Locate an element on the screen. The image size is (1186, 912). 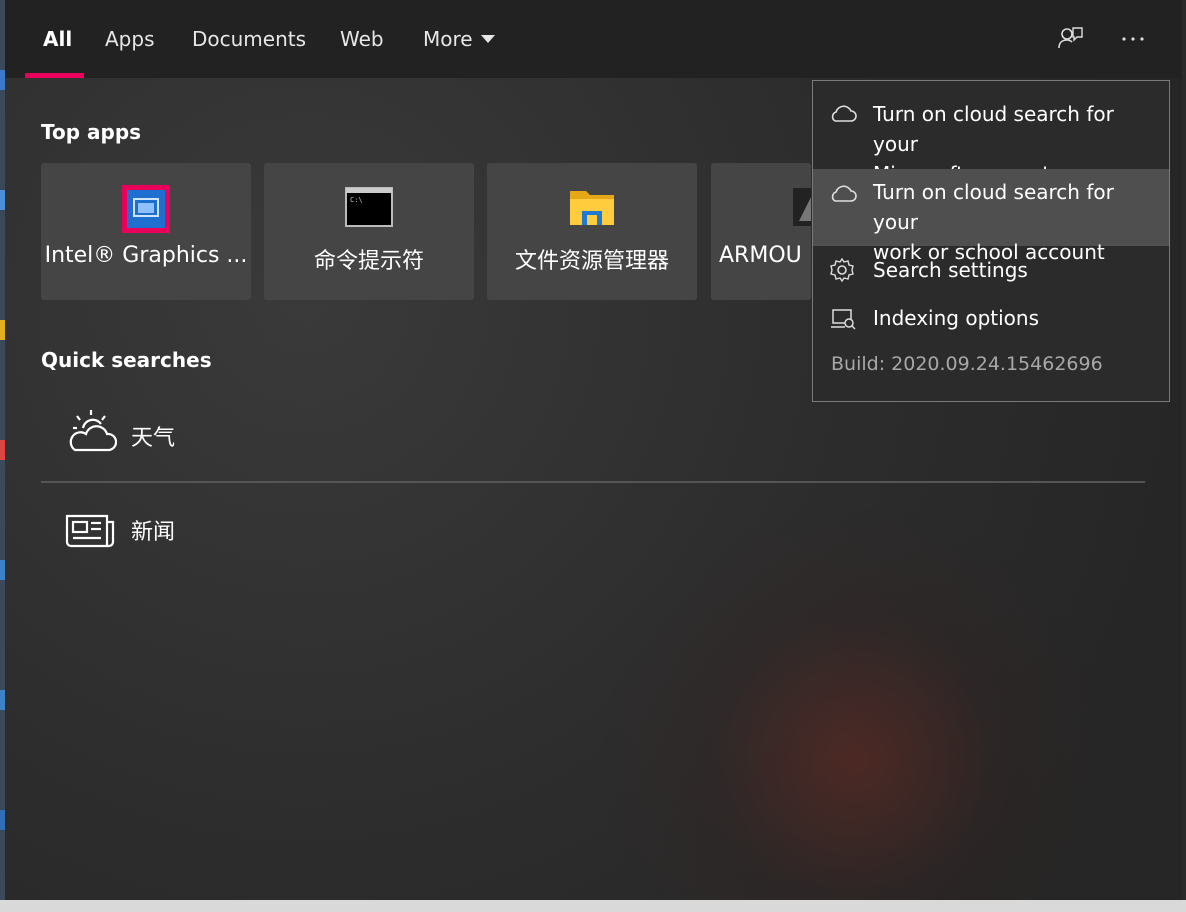
tab-documents: Documents is located at coordinates (249, 39).